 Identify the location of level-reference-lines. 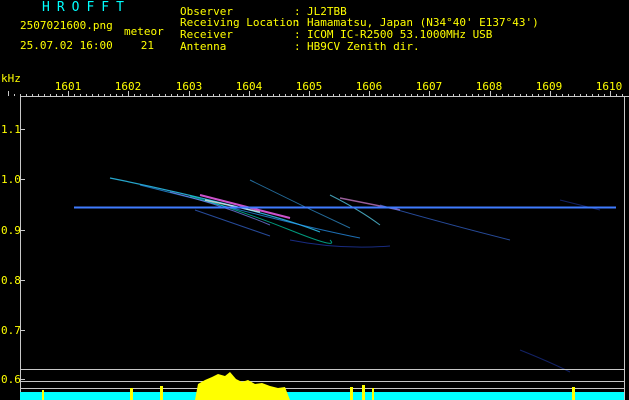
(322, 379).